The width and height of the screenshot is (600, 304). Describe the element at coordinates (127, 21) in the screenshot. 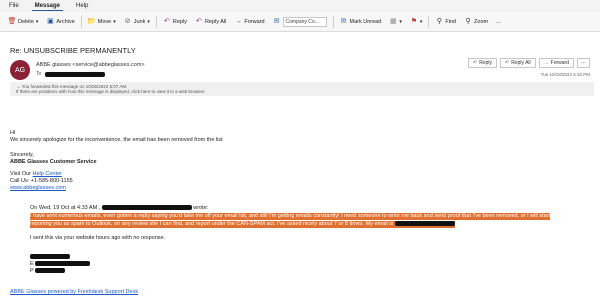

I see `junk-icon: ⊘` at that location.